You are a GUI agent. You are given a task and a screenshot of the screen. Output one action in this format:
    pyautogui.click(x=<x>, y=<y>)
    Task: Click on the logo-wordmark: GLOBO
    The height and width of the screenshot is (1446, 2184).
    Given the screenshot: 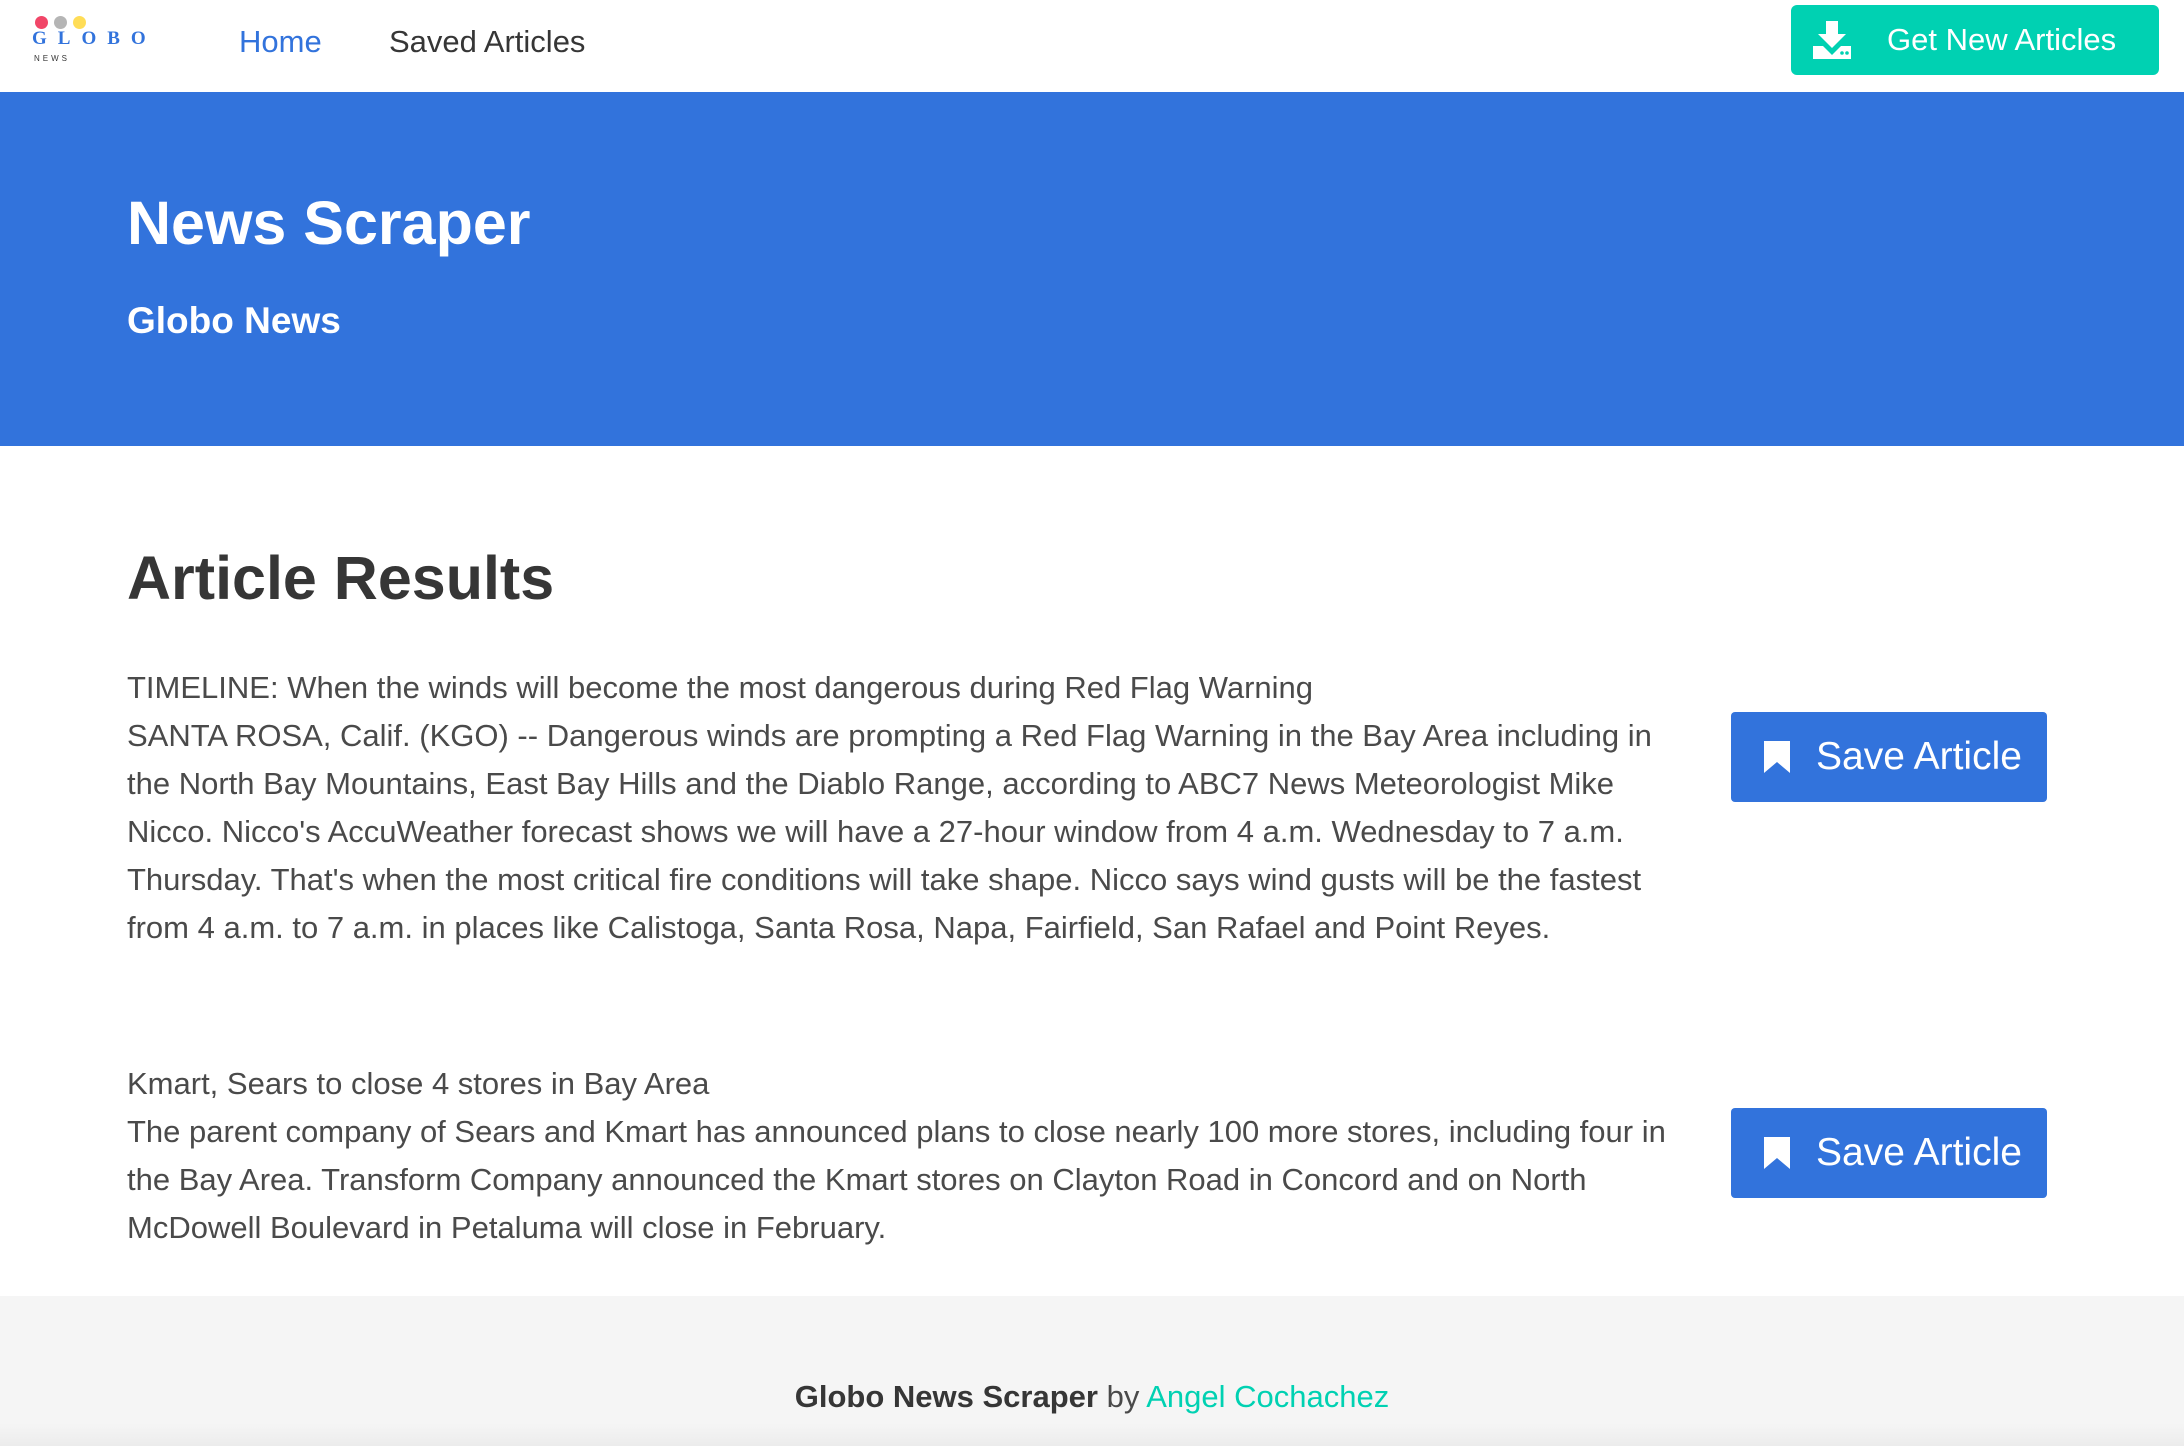 What is the action you would take?
    pyautogui.click(x=94, y=38)
    